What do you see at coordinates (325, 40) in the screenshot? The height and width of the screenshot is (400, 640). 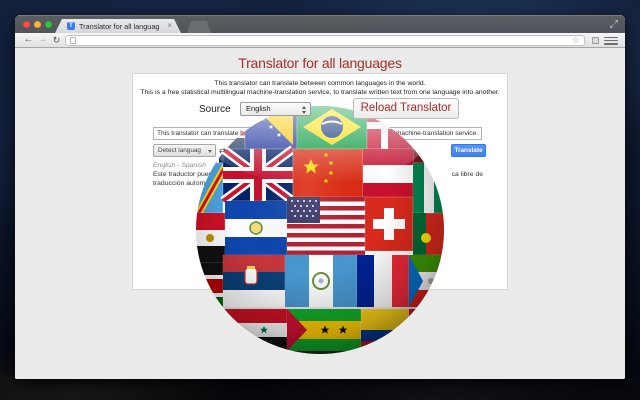 I see `address-bar: ☆` at bounding box center [325, 40].